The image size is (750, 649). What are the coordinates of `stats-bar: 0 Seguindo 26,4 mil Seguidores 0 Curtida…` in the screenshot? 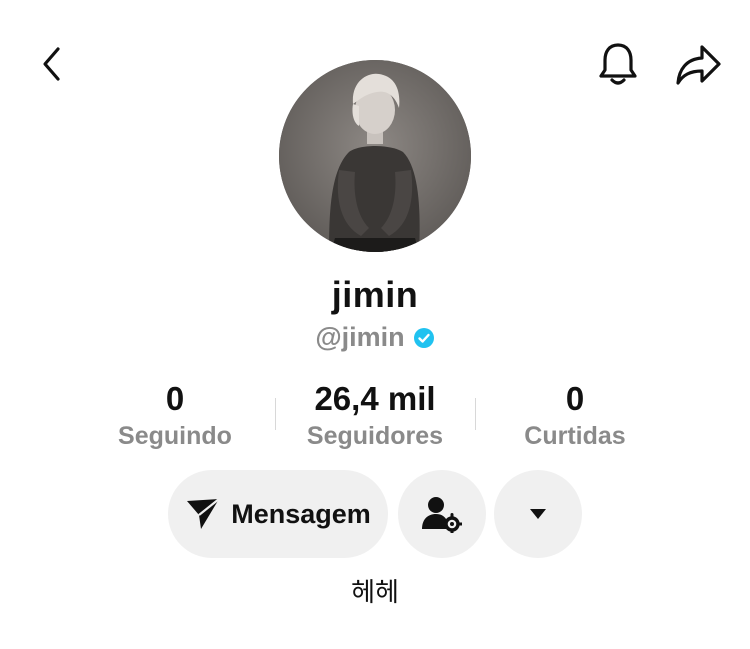 It's located at (375, 418).